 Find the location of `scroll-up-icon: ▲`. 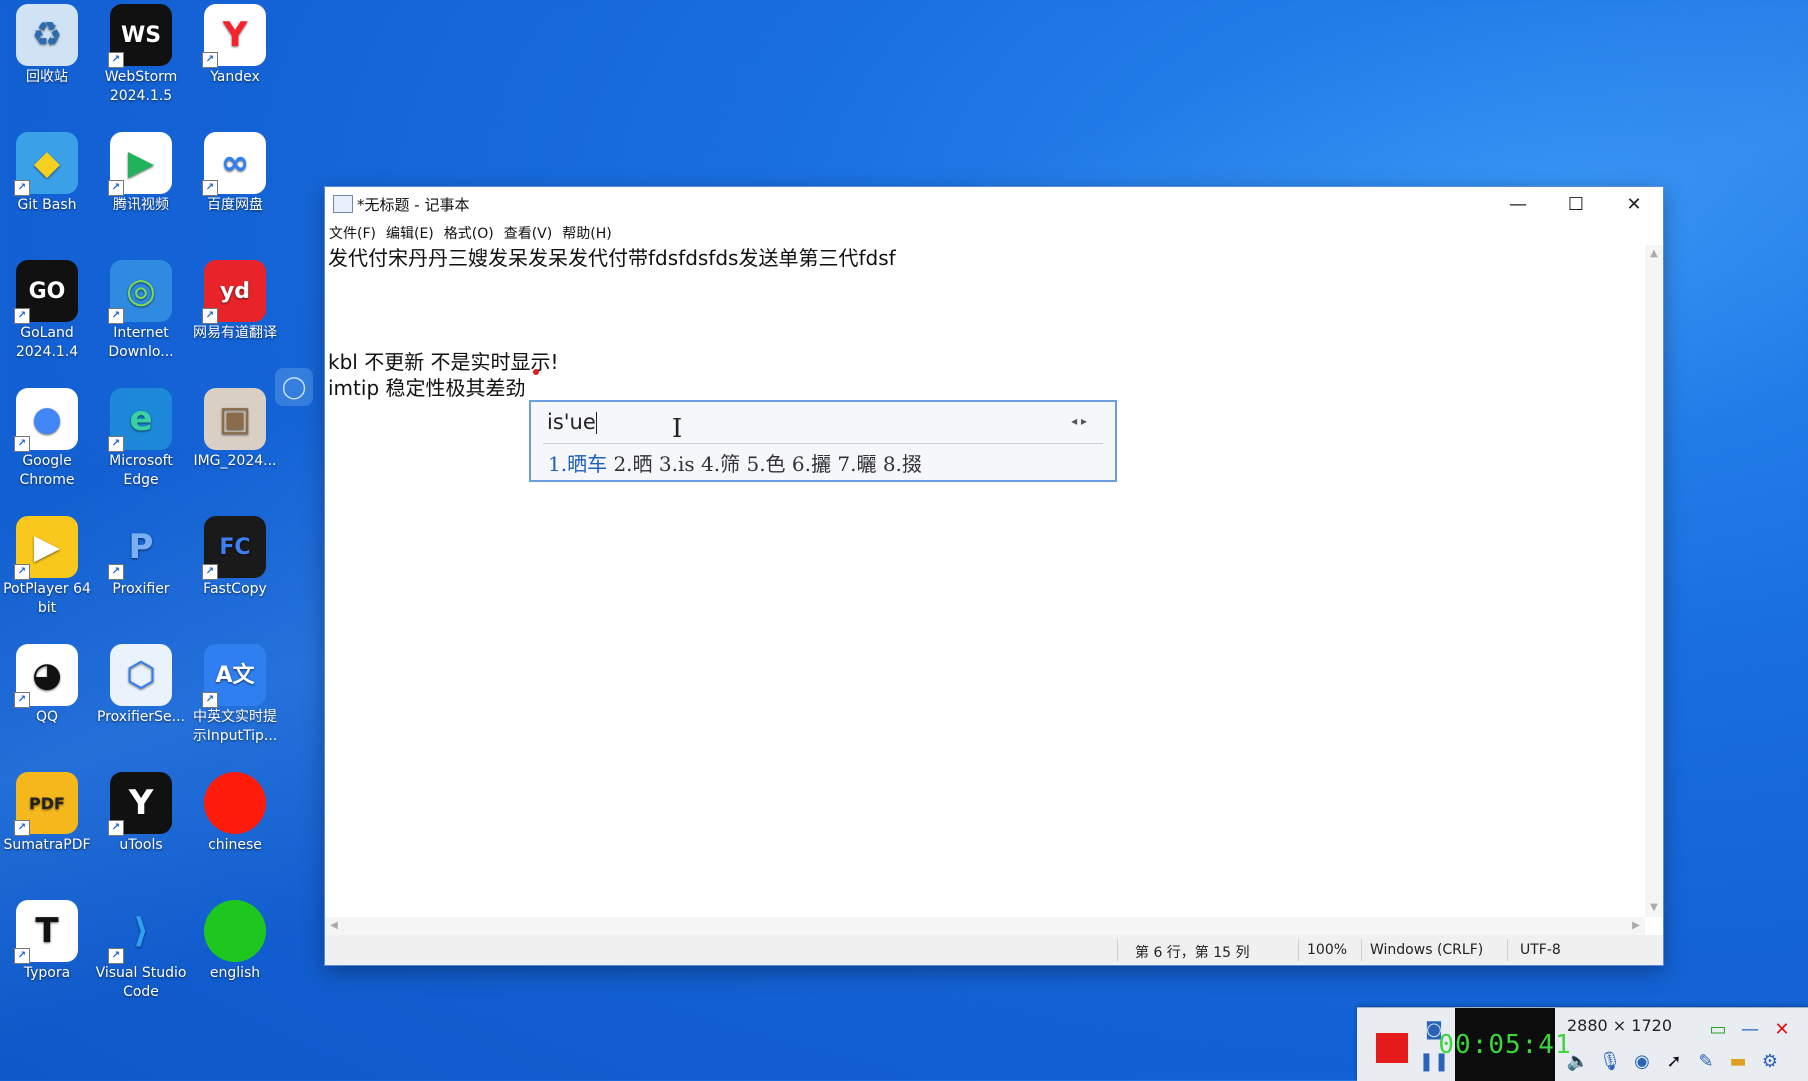

scroll-up-icon: ▲ is located at coordinates (1654, 254).